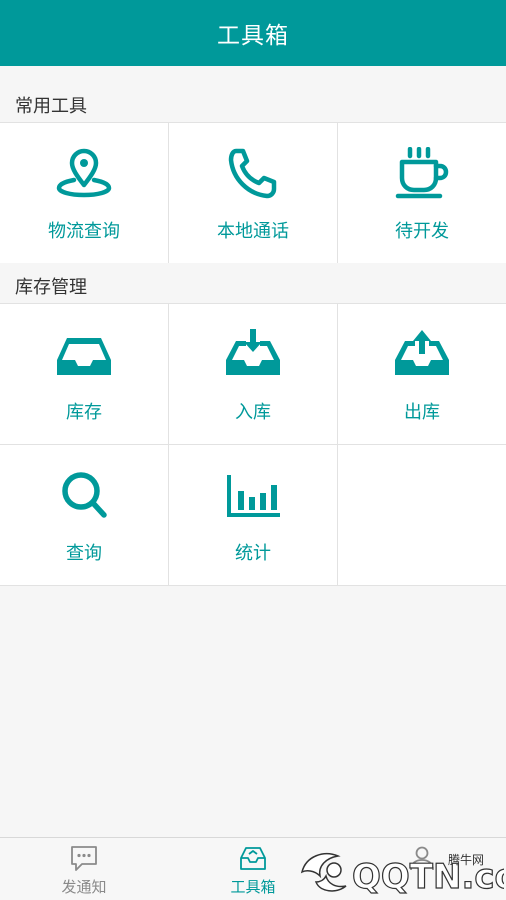 The image size is (506, 900). I want to click on tool-stock-out: 出库, so click(422, 374).